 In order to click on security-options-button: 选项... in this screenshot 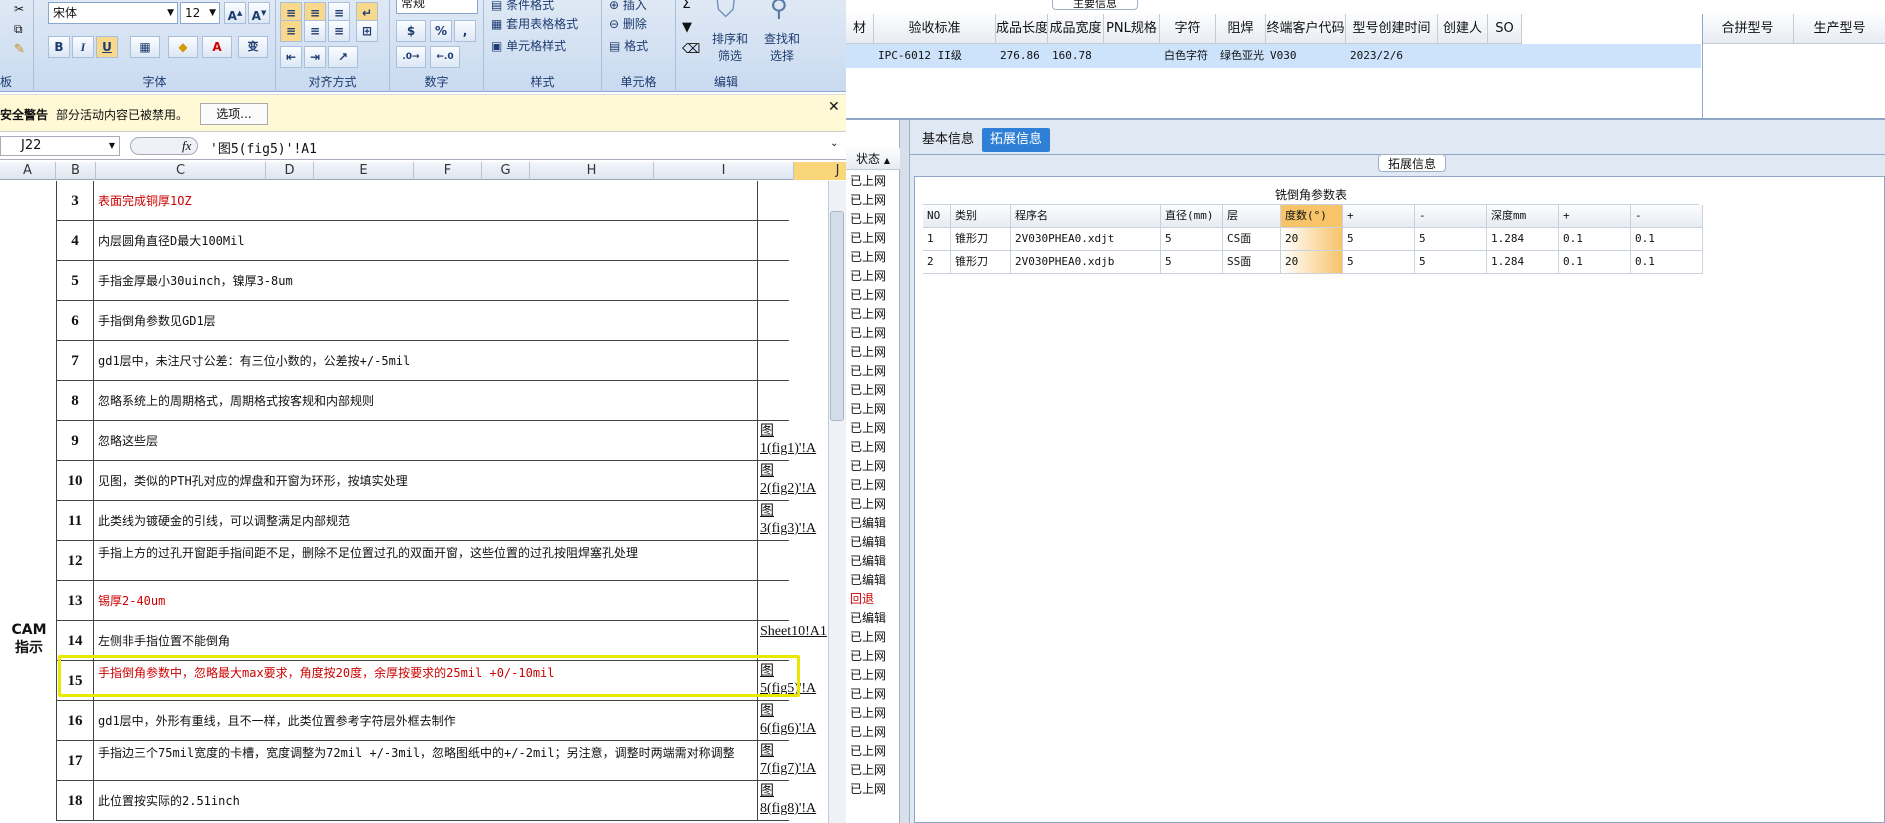, I will do `click(234, 114)`.